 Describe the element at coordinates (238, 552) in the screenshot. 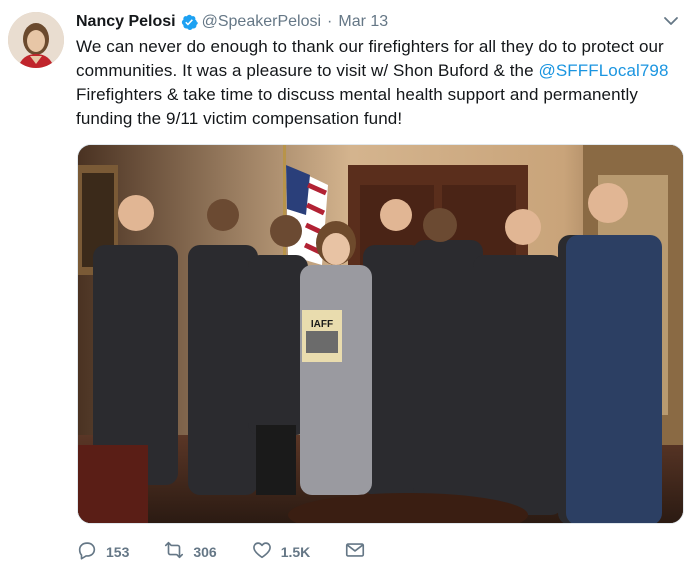

I see `tweet-actions: 153 306 1.5K` at that location.